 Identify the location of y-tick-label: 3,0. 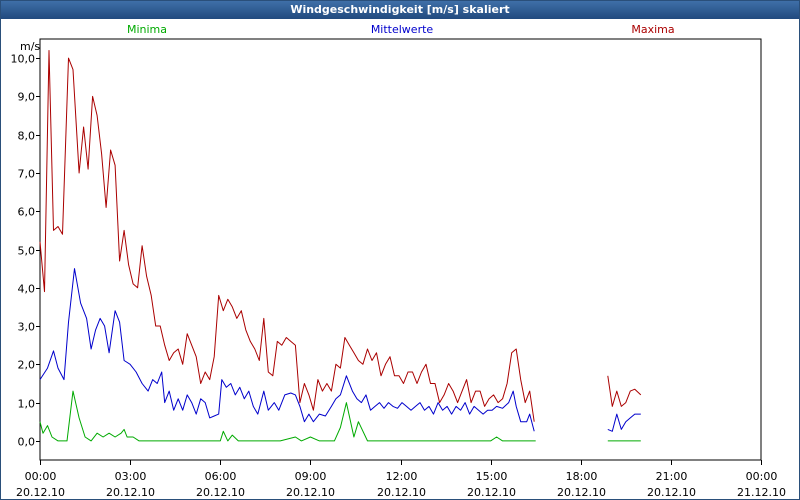
(27, 327).